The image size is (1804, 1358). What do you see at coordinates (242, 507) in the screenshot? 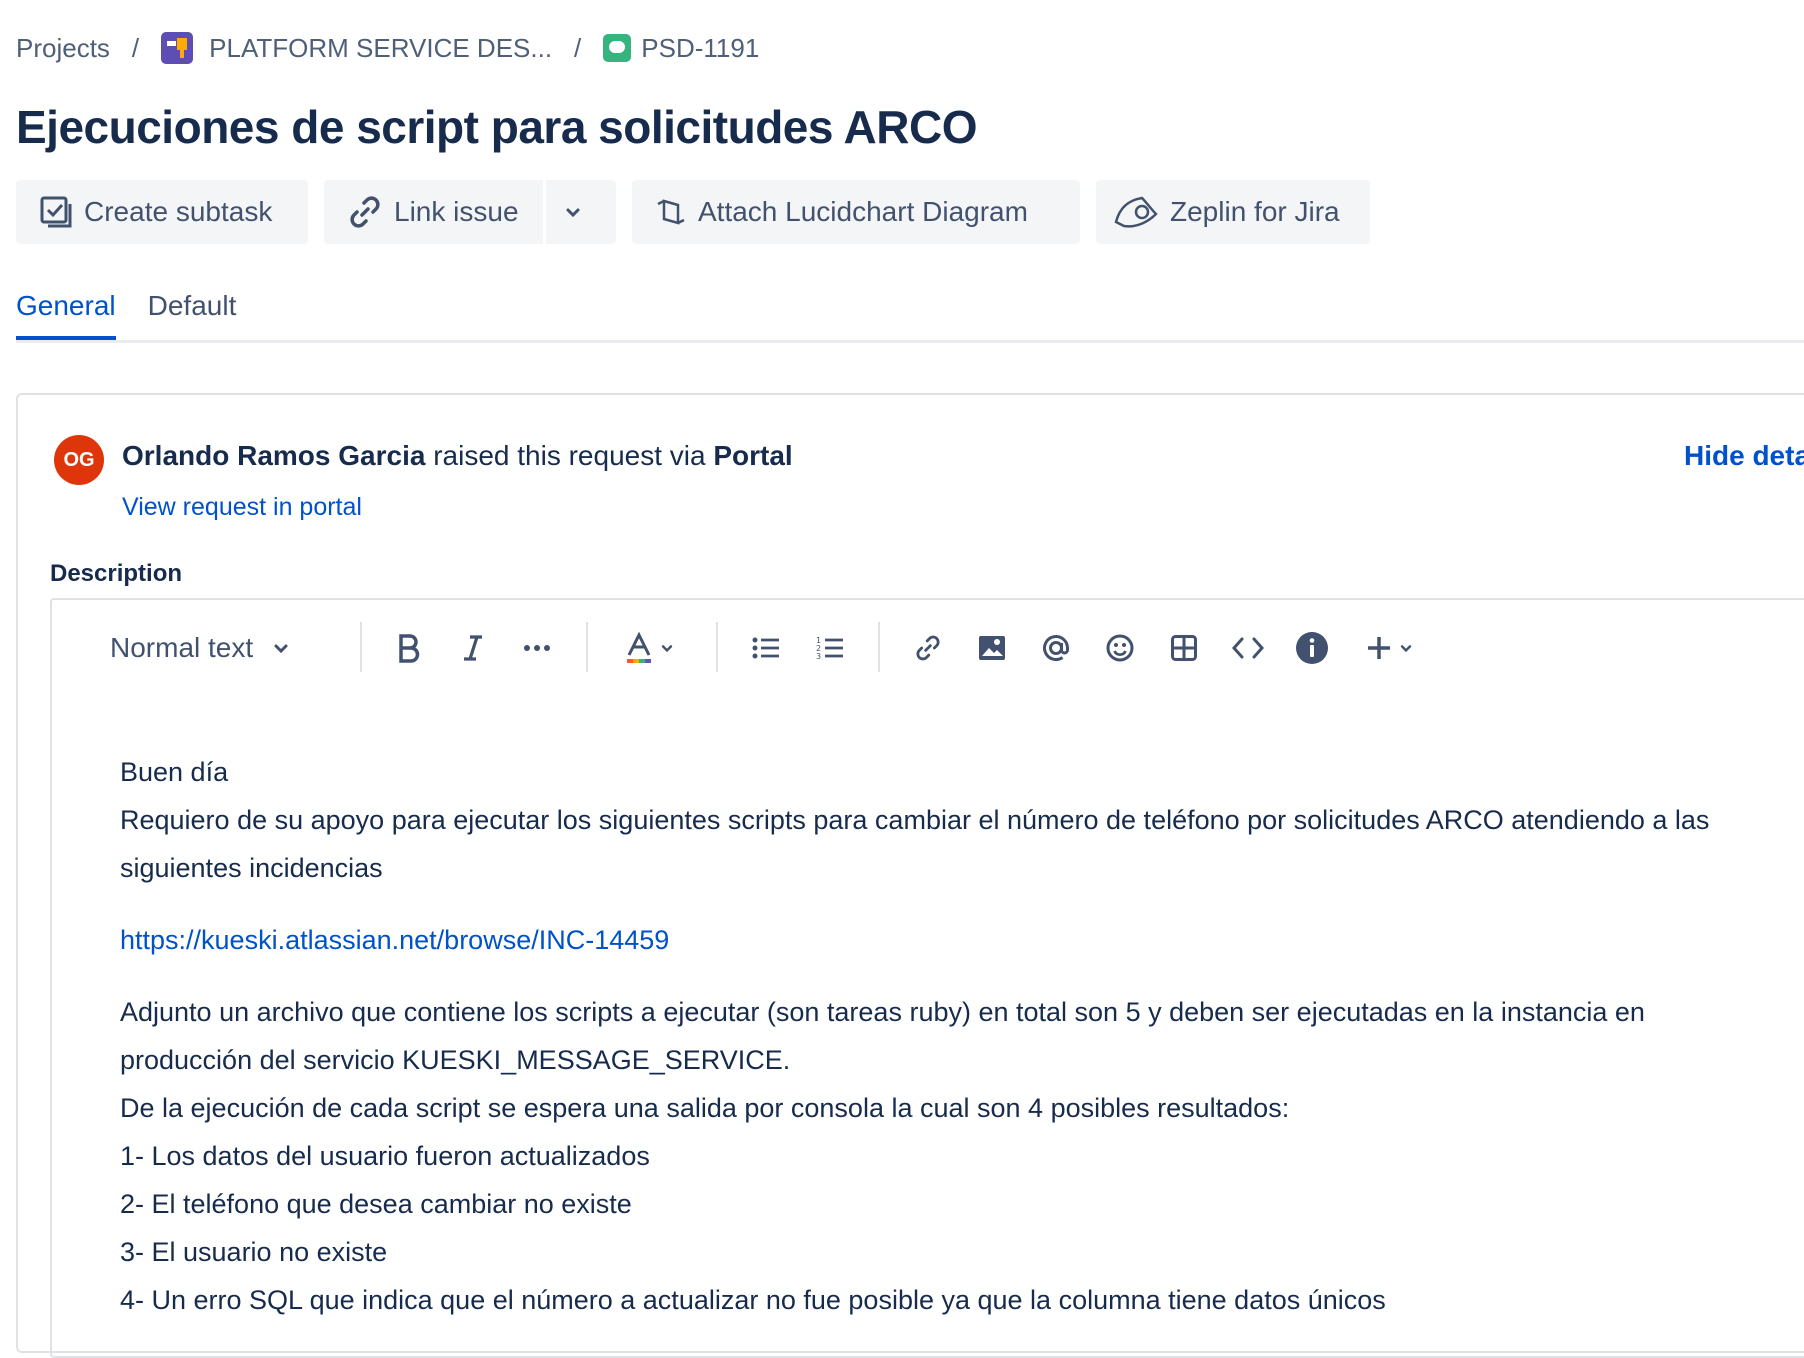
I see `view-request-link: View request in portal` at bounding box center [242, 507].